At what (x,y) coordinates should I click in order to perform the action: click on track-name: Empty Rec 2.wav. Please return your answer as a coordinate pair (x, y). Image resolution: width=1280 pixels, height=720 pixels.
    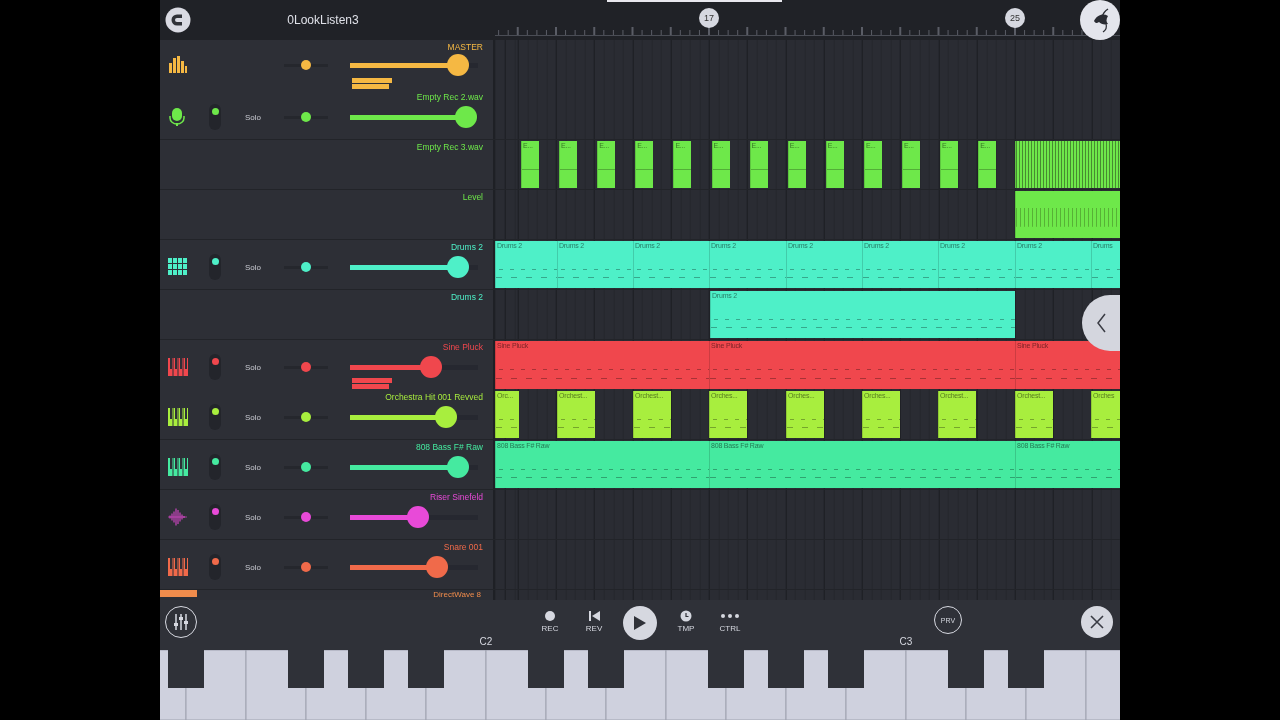
    Looking at the image, I should click on (449, 97).